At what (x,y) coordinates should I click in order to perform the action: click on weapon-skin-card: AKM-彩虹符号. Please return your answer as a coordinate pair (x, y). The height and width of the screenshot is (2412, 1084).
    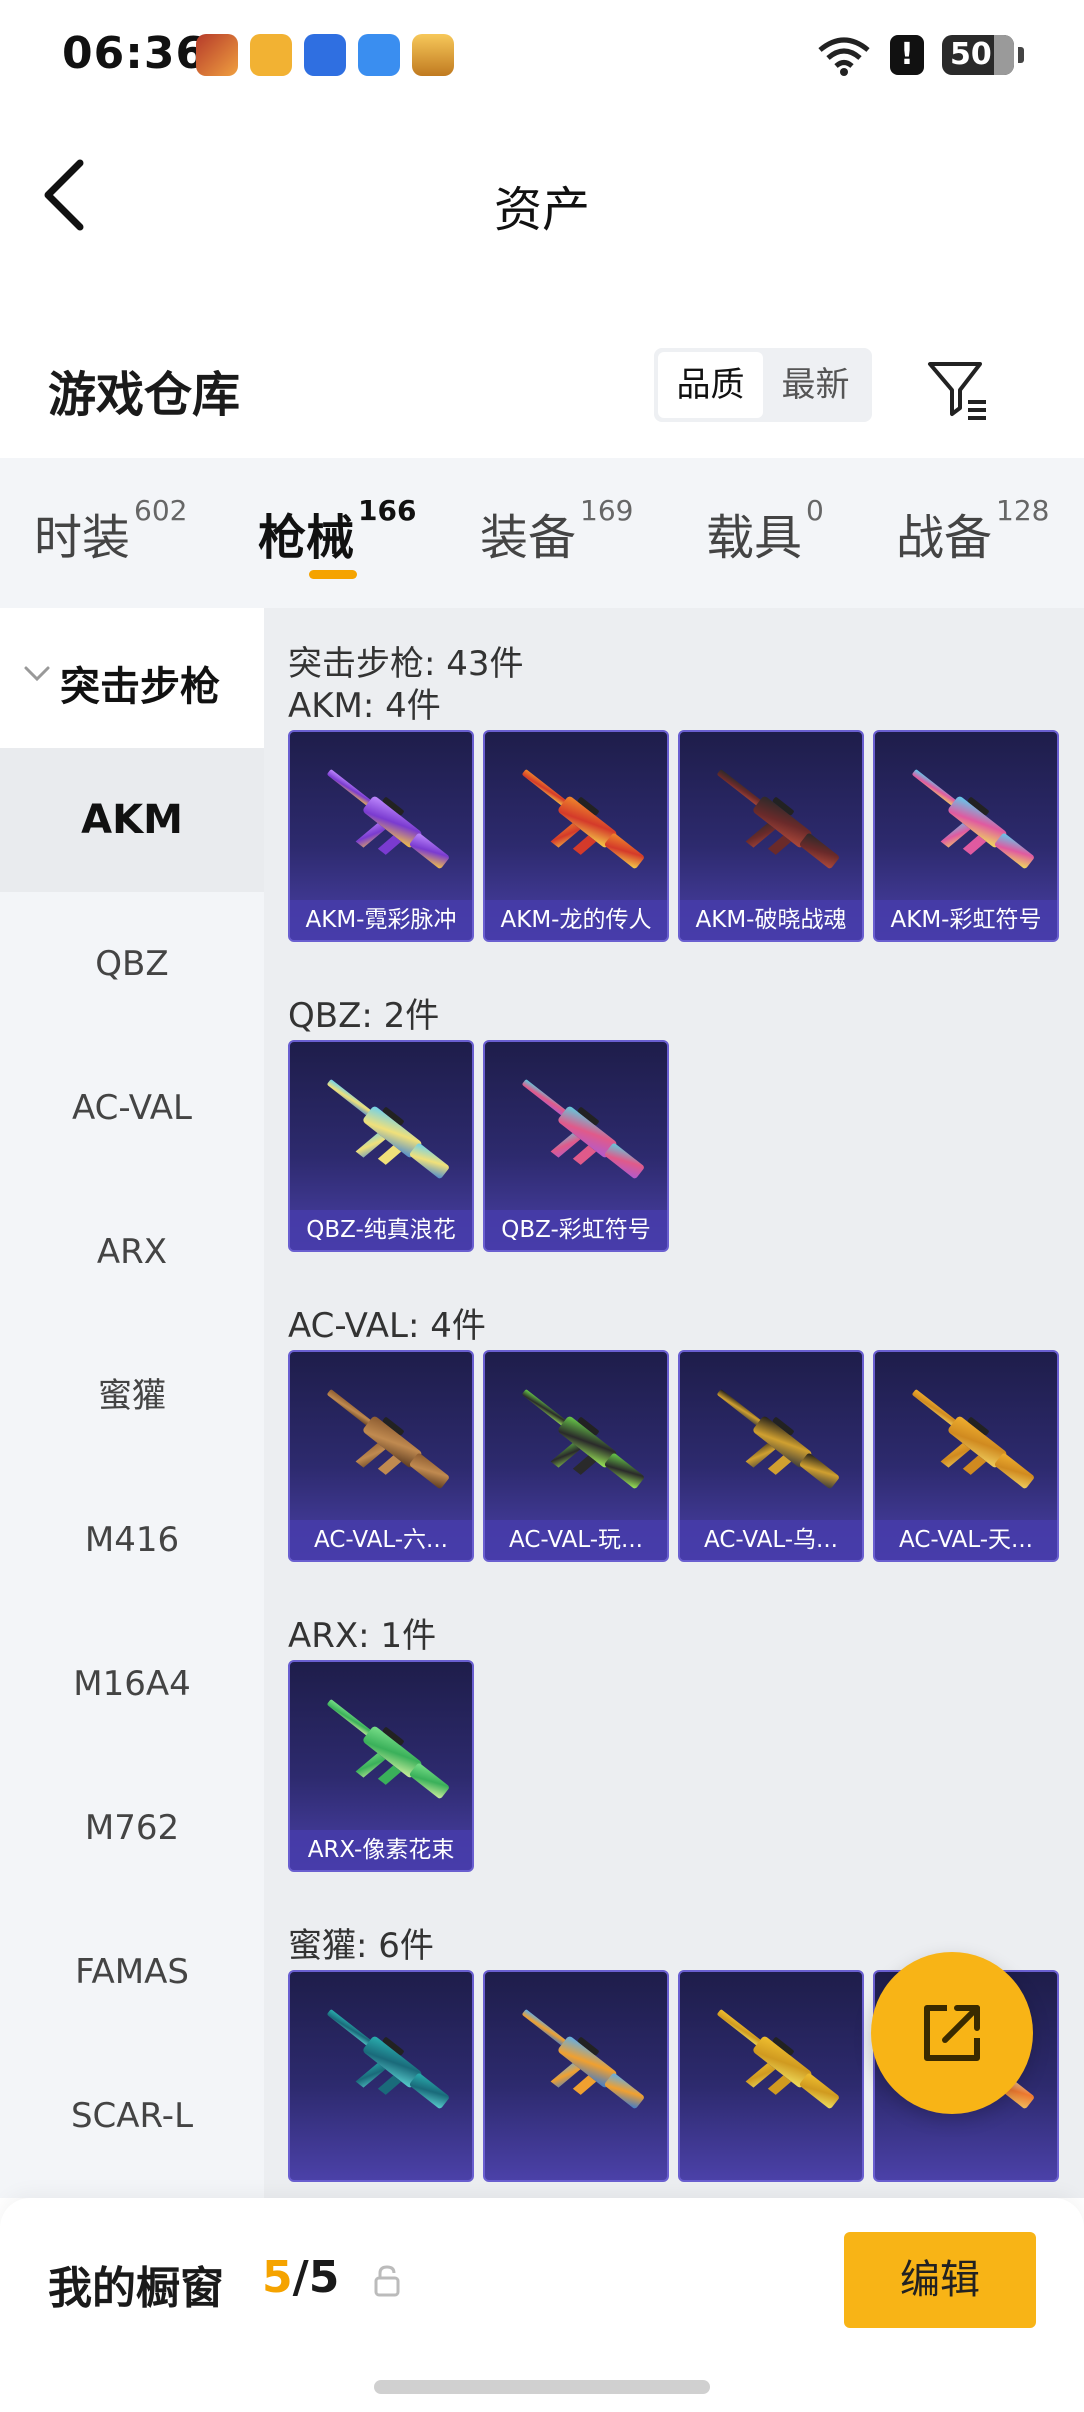
    Looking at the image, I should click on (966, 836).